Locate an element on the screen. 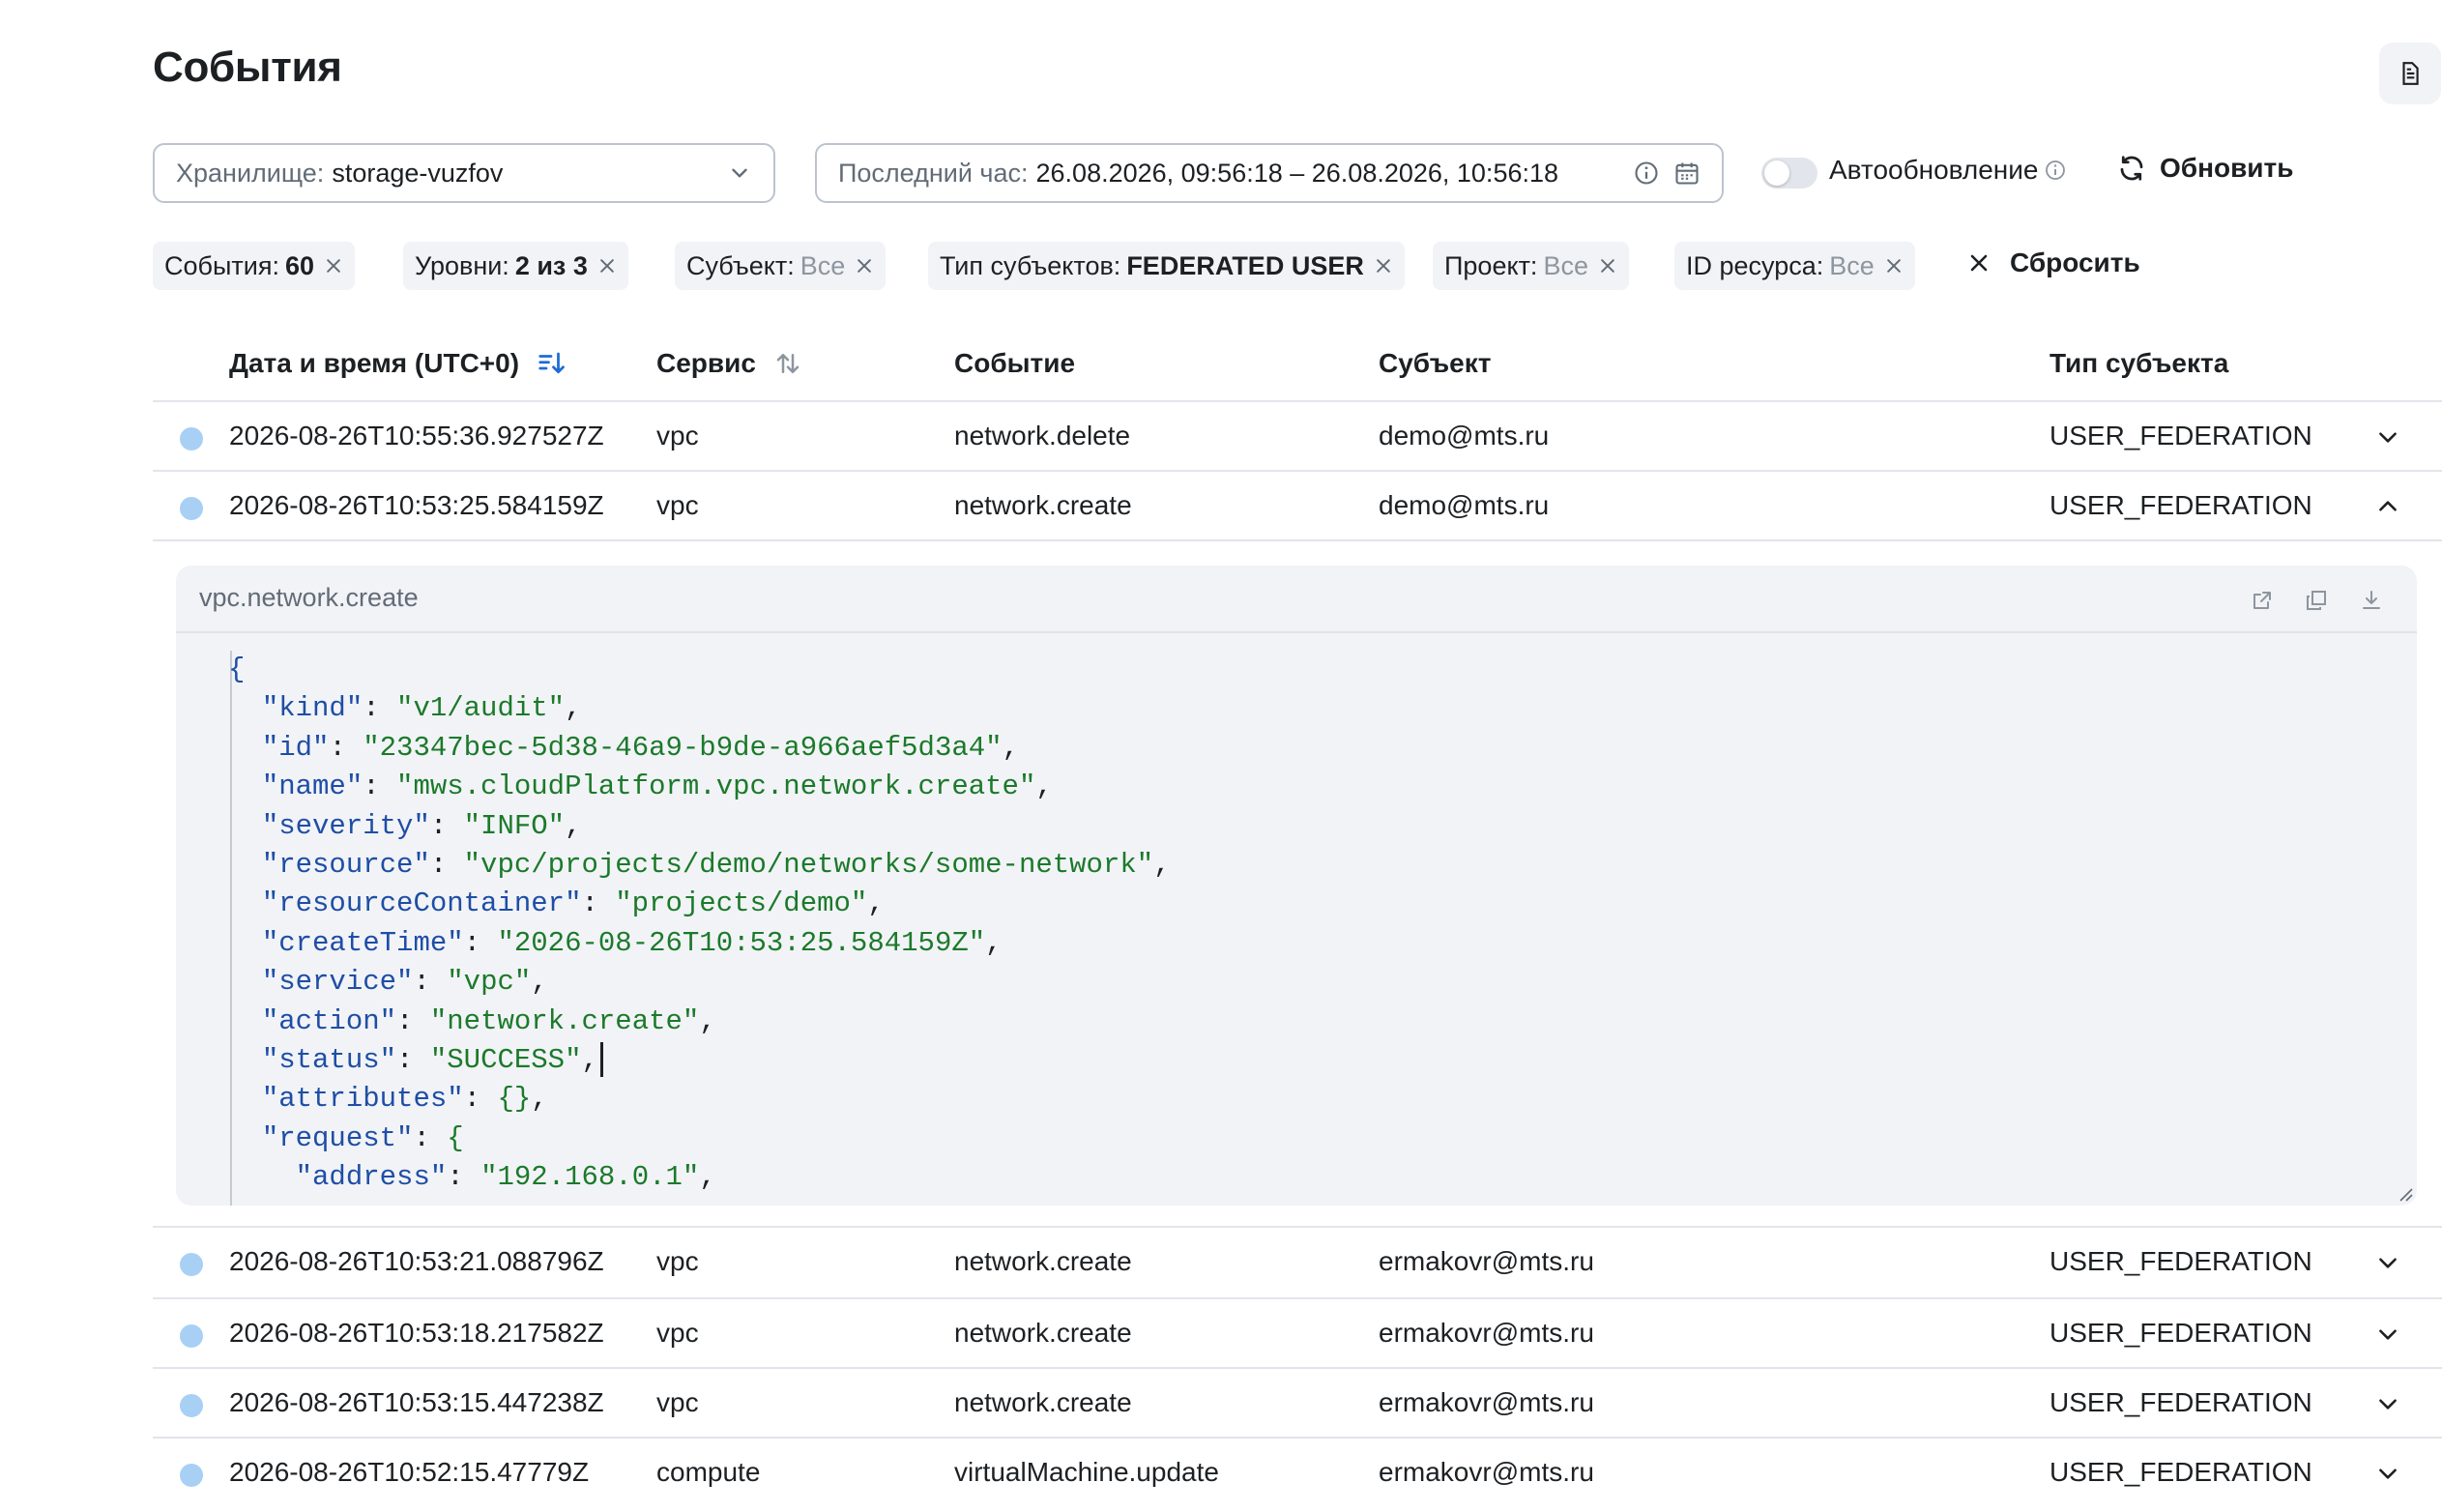  json-line: "severity": "INFO", is located at coordinates (421, 825).